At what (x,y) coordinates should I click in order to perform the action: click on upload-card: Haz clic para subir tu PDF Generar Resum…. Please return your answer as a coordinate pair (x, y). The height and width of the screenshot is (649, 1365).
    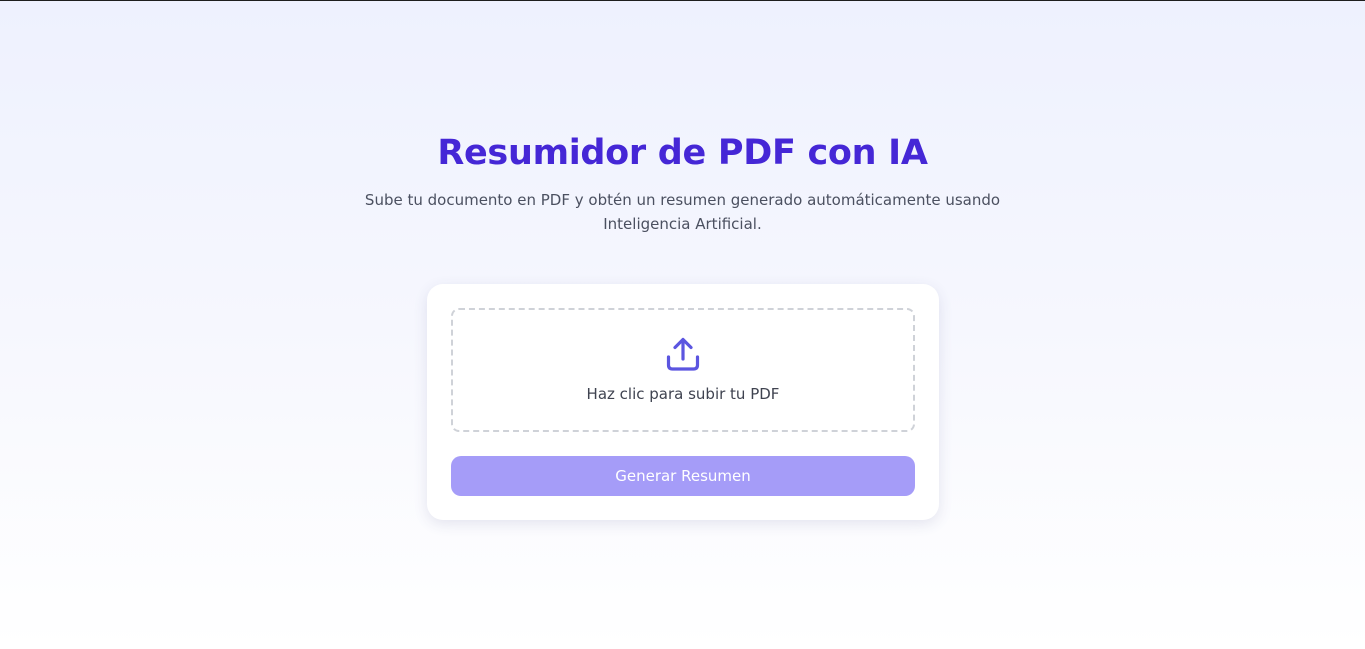
    Looking at the image, I should click on (683, 402).